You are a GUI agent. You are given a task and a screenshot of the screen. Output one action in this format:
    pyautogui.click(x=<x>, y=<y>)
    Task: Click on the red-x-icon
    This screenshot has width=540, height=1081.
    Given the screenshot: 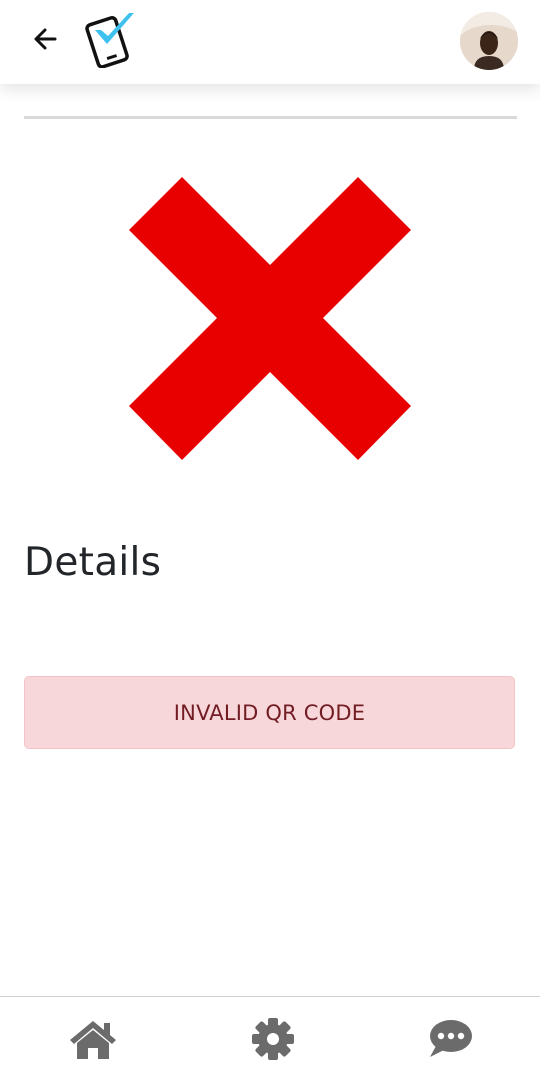 What is the action you would take?
    pyautogui.click(x=270, y=318)
    